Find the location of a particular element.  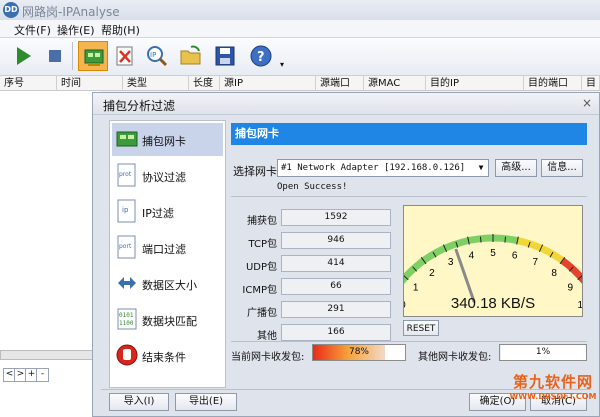

gauge-tick-label: 9 is located at coordinates (571, 287).